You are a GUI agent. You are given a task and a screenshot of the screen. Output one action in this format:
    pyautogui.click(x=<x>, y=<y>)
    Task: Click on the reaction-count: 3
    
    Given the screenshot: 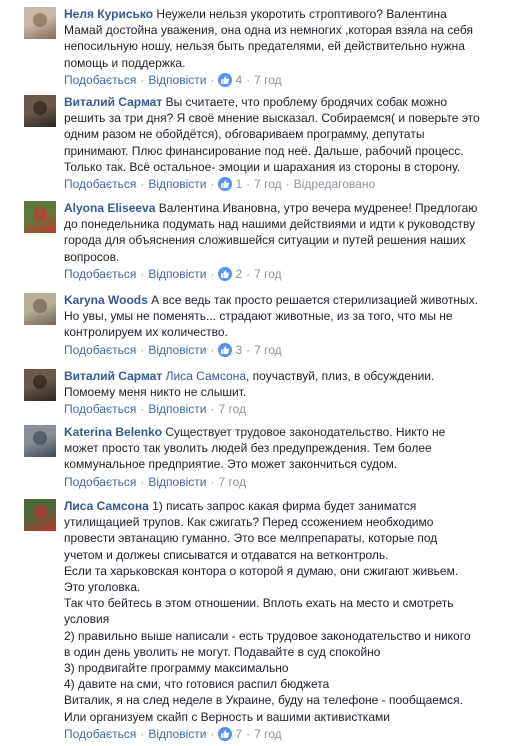 What is the action you would take?
    pyautogui.click(x=230, y=350)
    